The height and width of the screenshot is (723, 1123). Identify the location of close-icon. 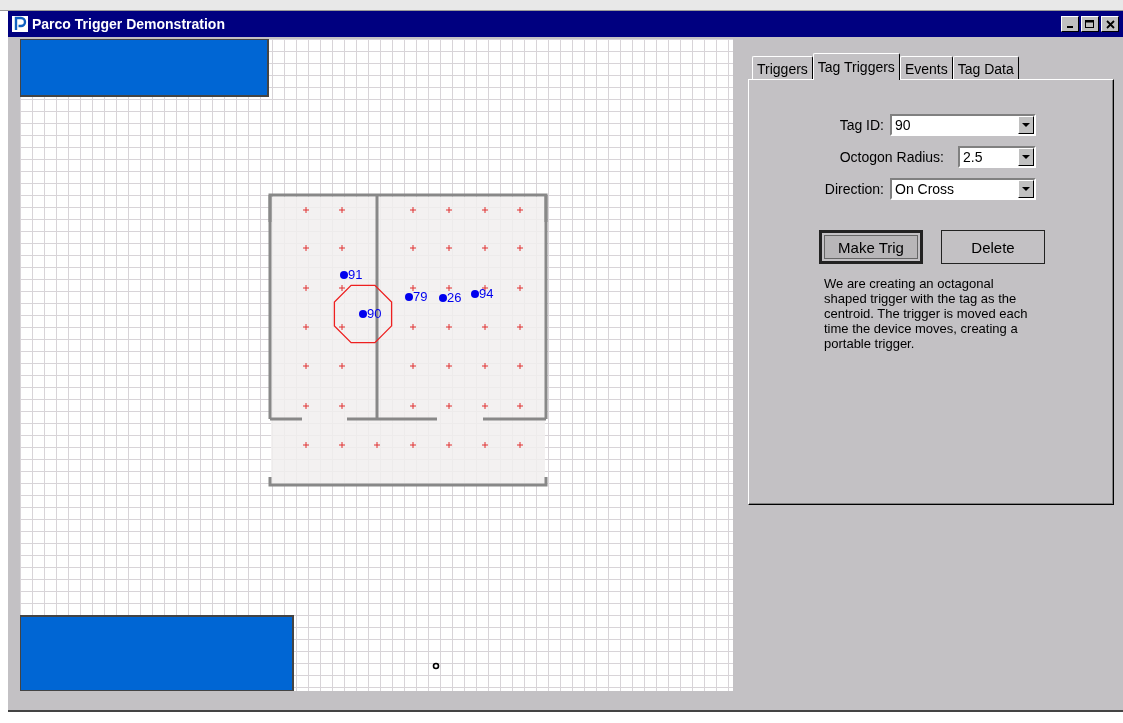
(1110, 24).